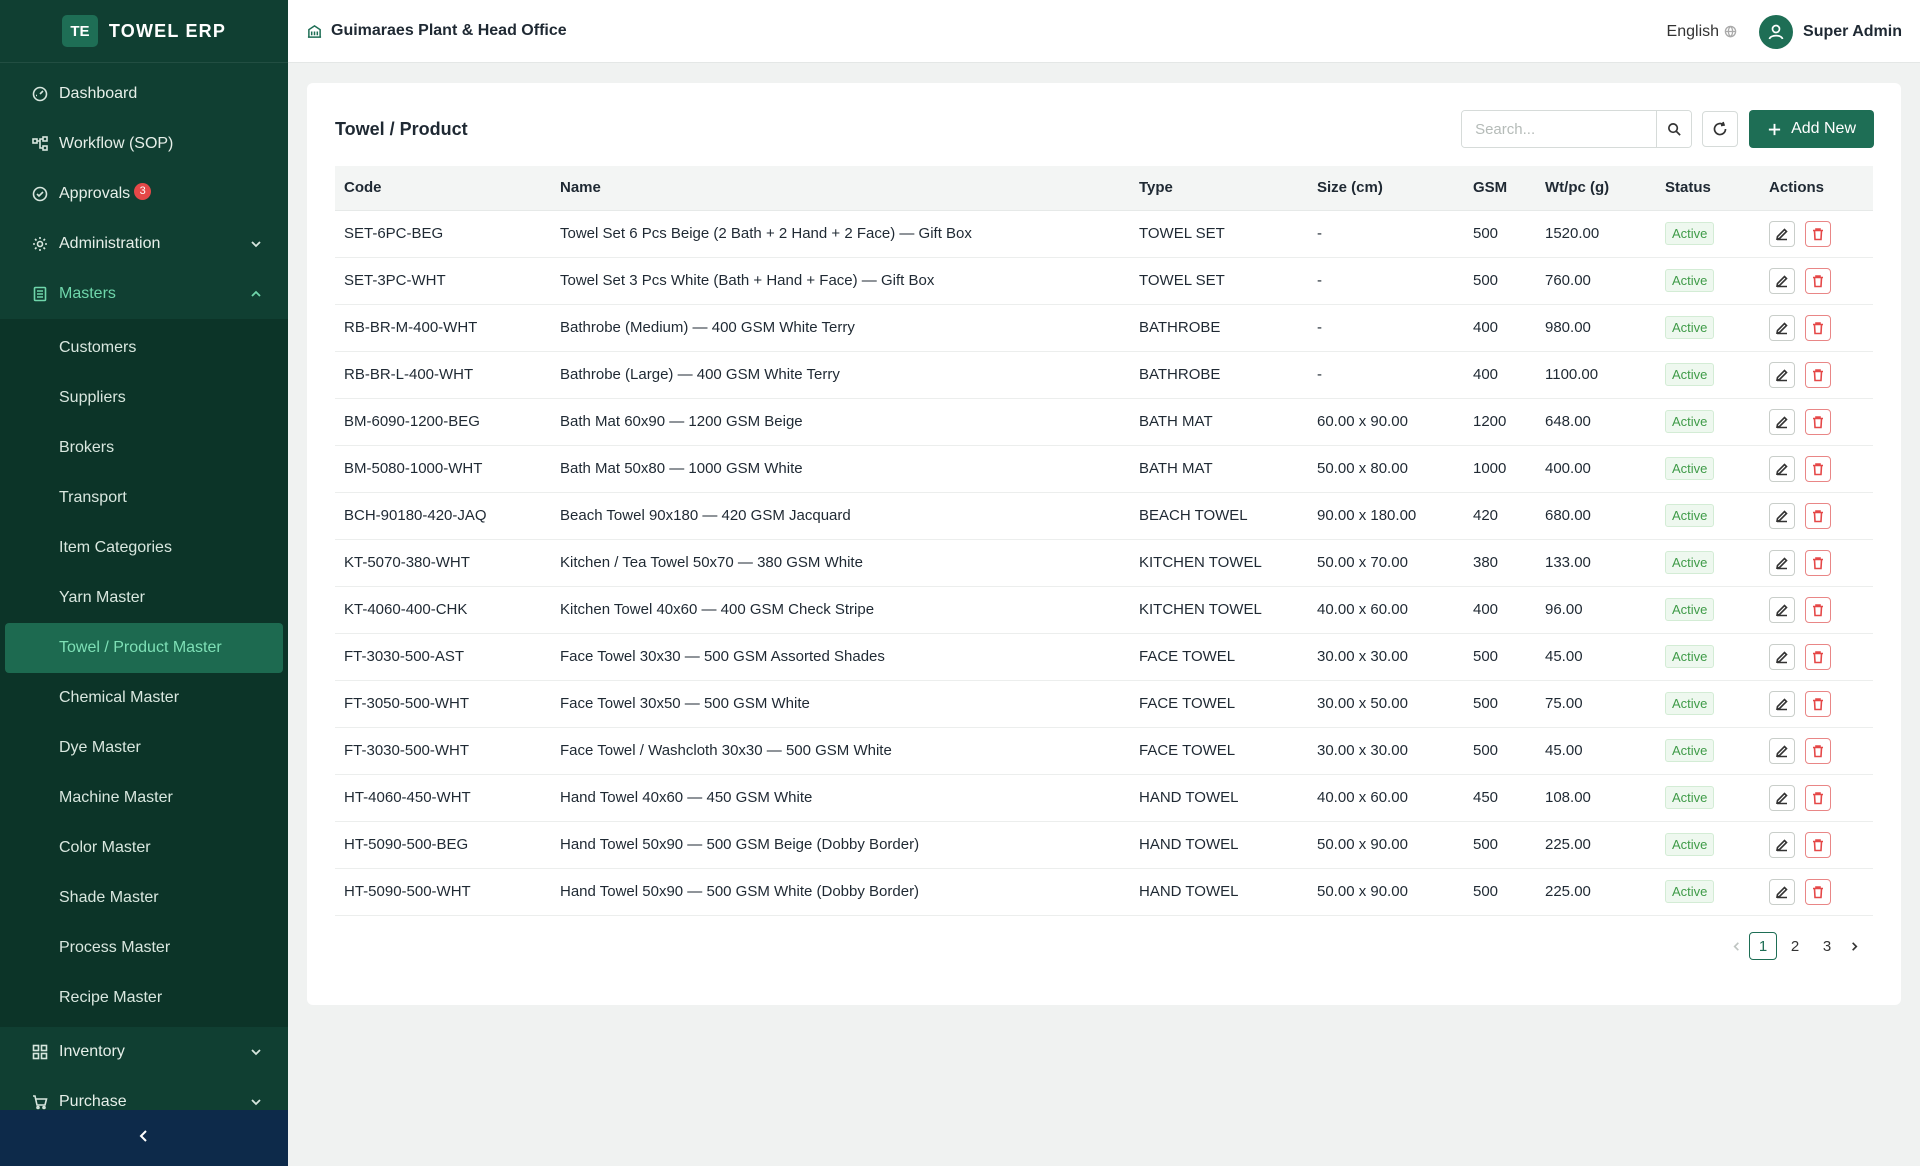 Image resolution: width=1920 pixels, height=1166 pixels. Describe the element at coordinates (144, 848) in the screenshot. I see `sidebar-item-color-master: Color Master` at that location.